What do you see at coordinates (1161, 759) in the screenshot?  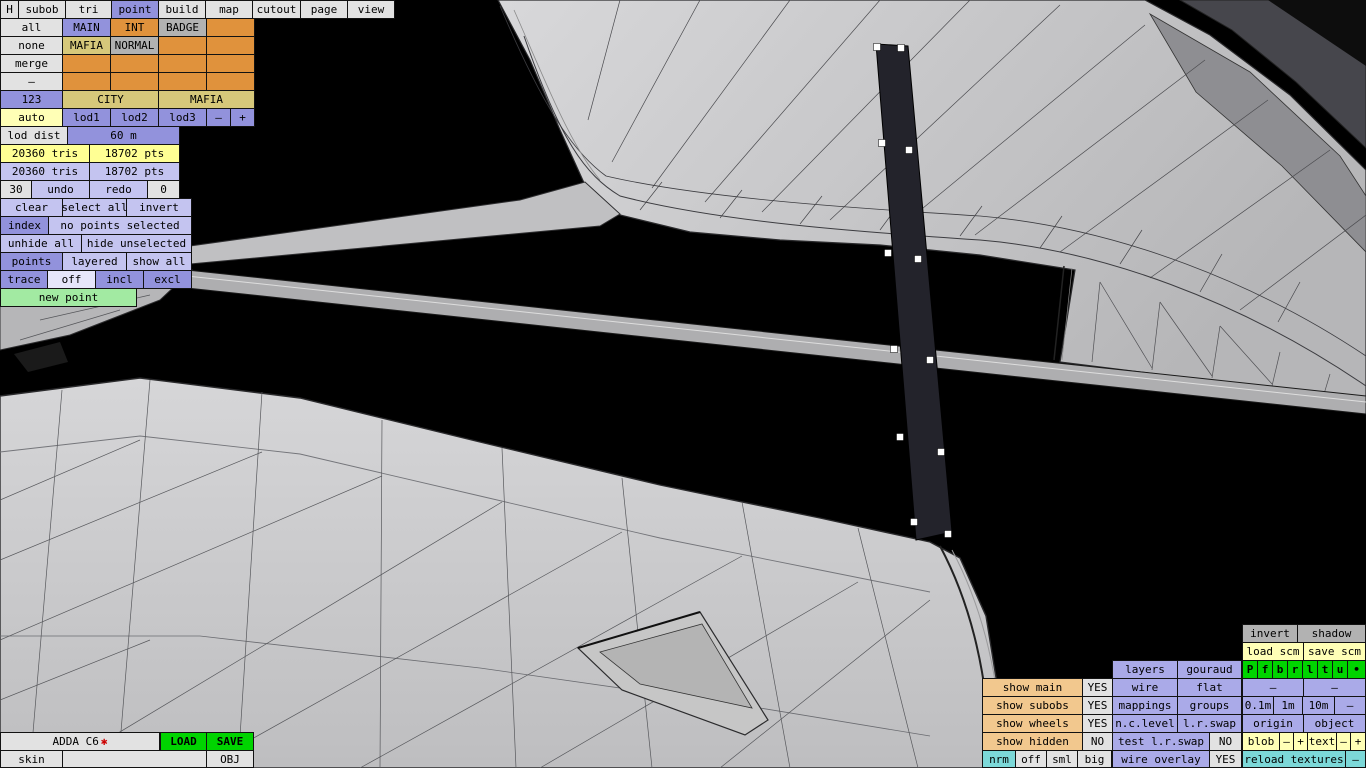 I see `wire-overlay-button: wire overlay` at bounding box center [1161, 759].